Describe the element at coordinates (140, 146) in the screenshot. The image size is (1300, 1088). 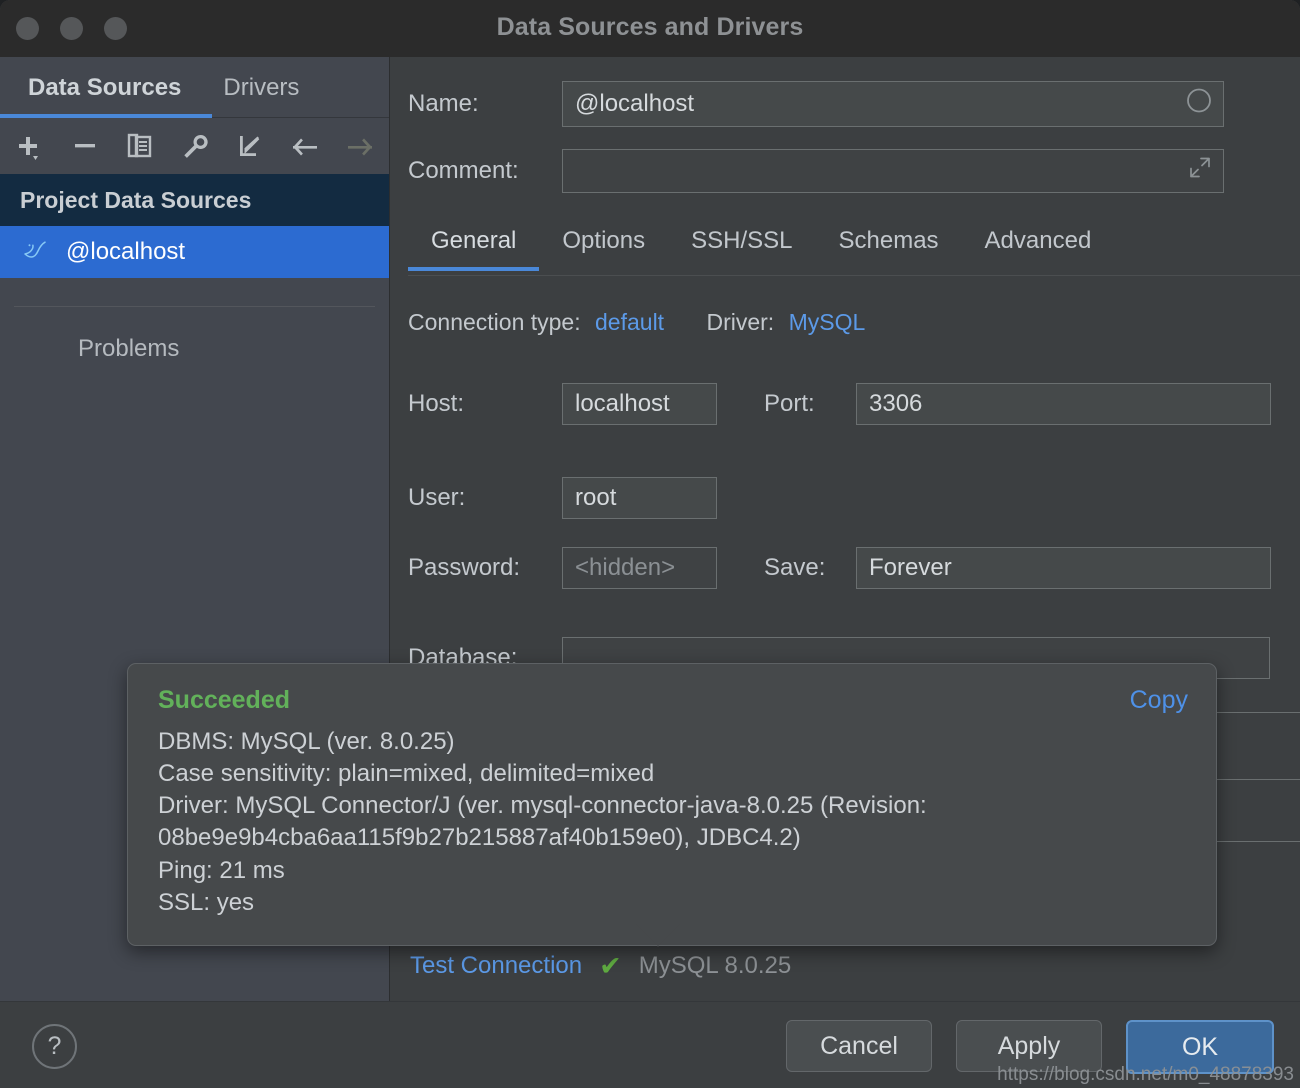
I see `duplicate-data-source-button` at that location.